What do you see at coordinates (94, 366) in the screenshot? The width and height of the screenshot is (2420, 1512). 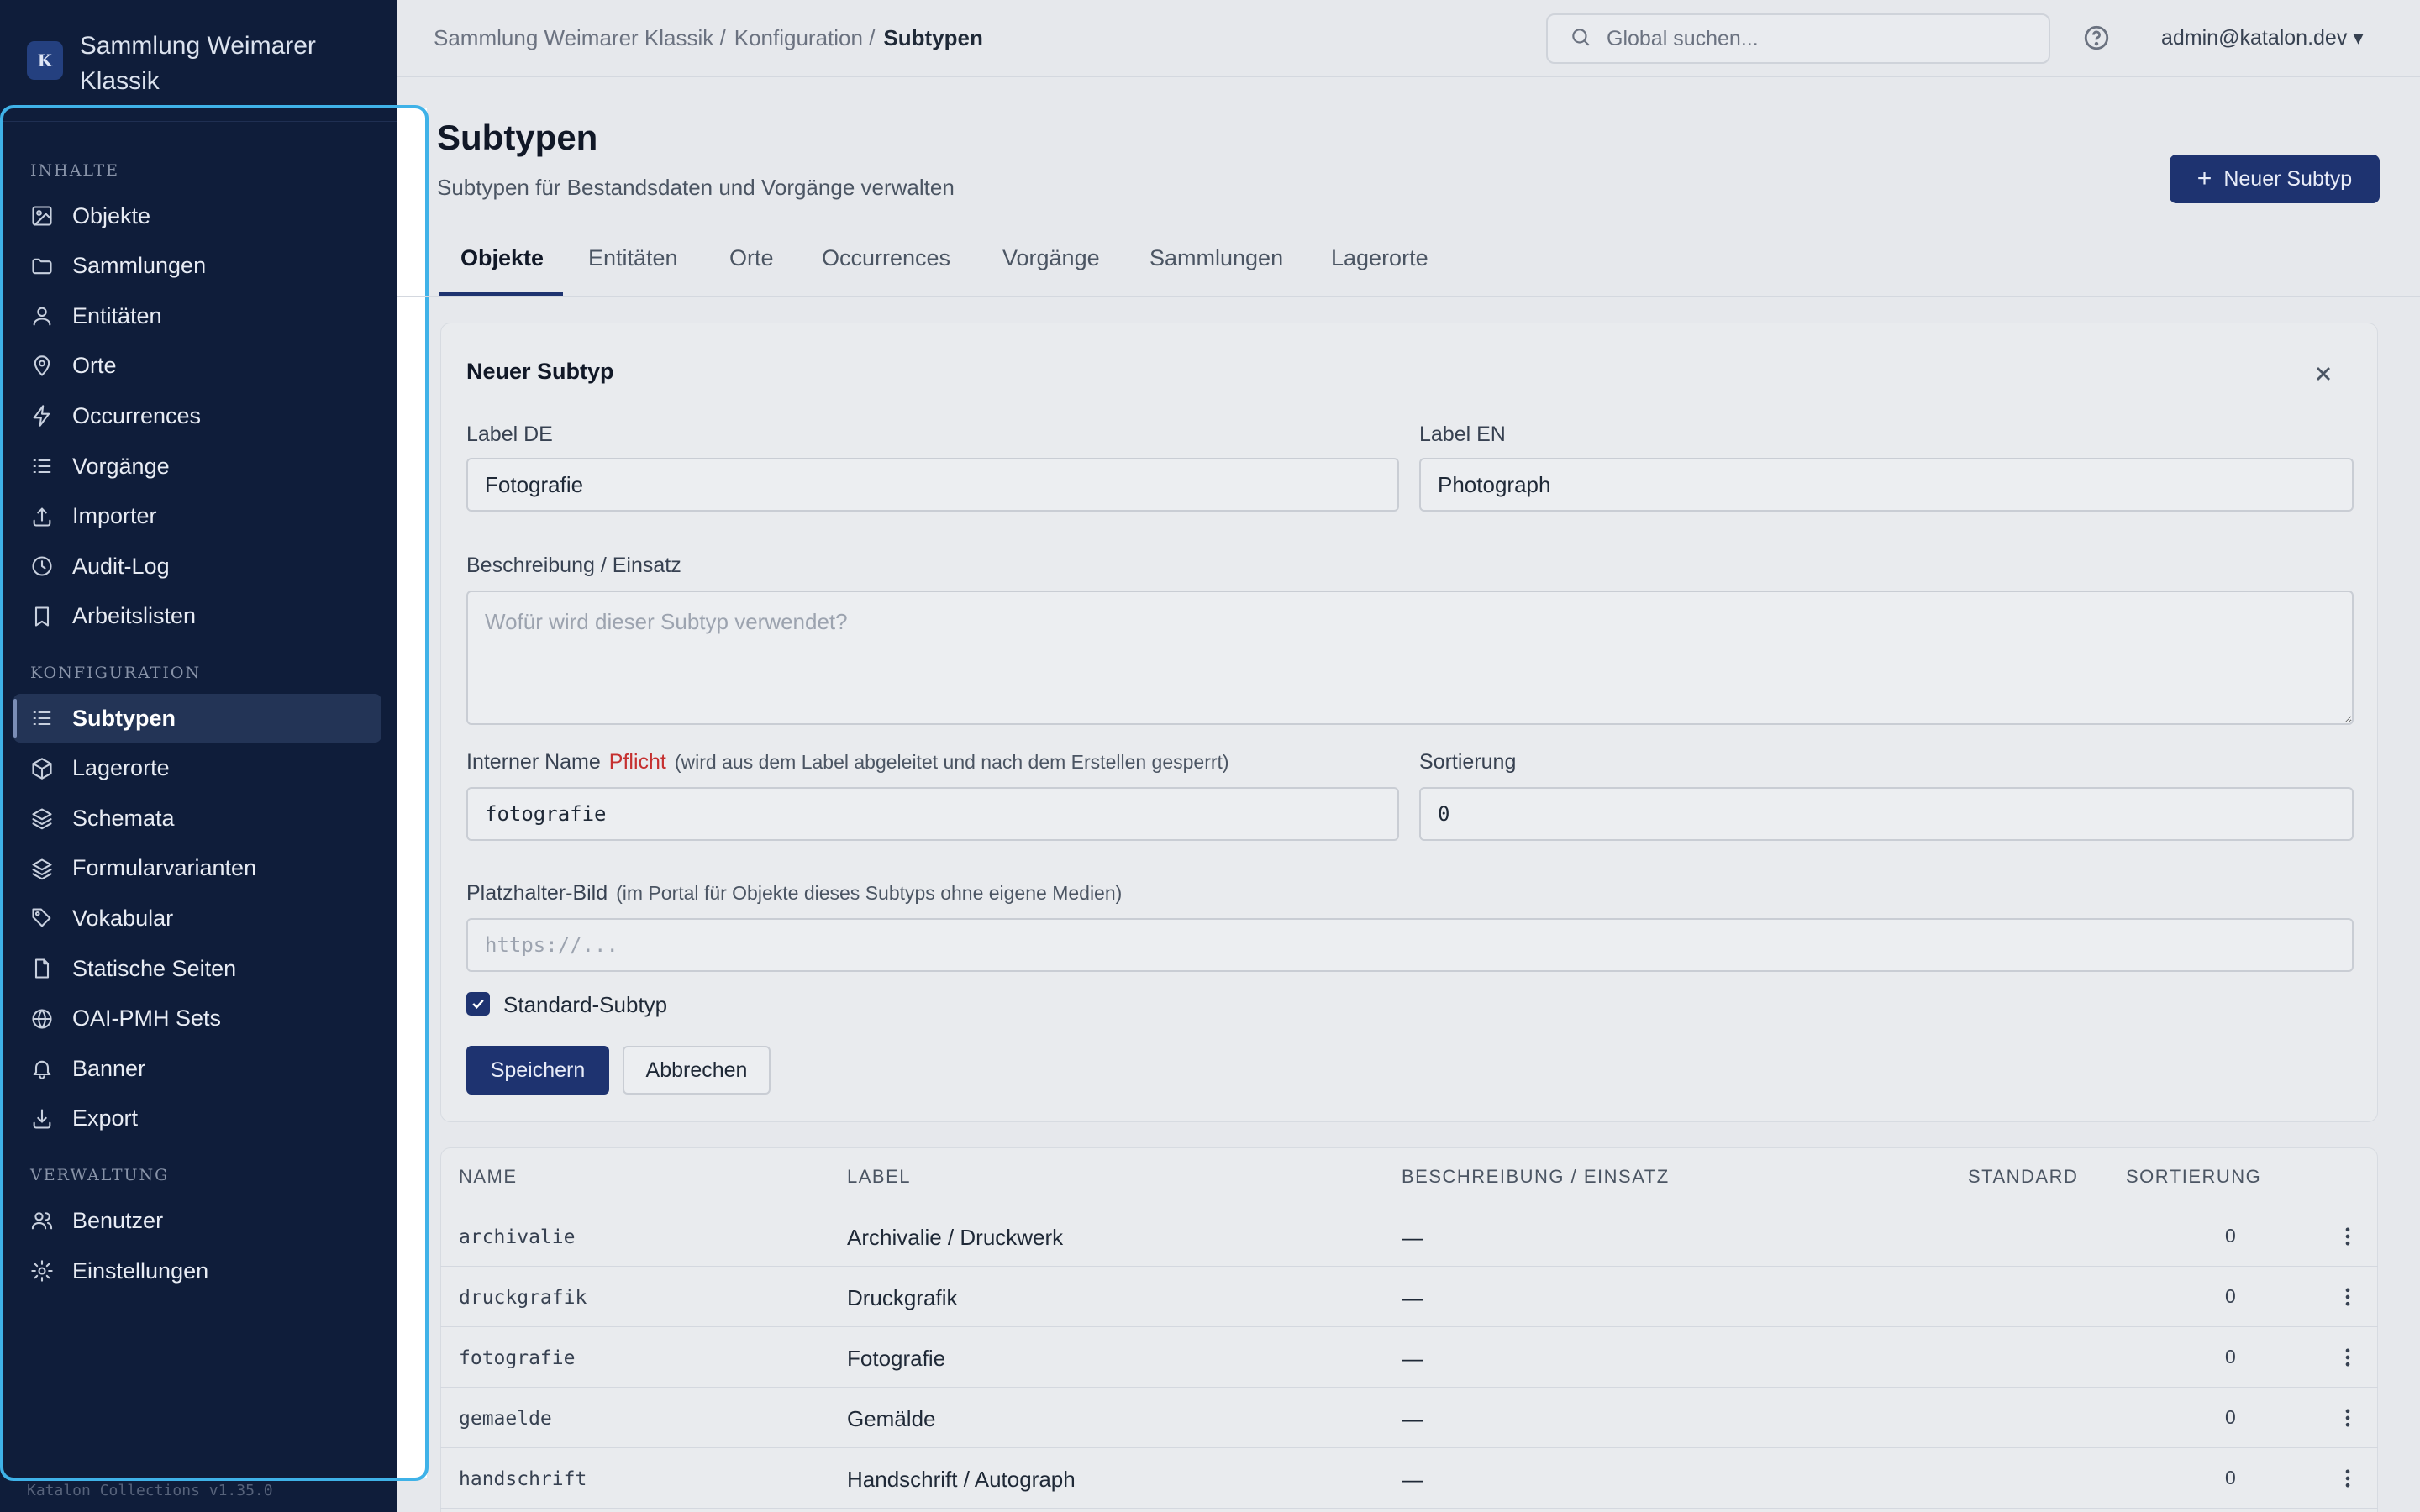 I see `sidebar-item-label: Orte` at bounding box center [94, 366].